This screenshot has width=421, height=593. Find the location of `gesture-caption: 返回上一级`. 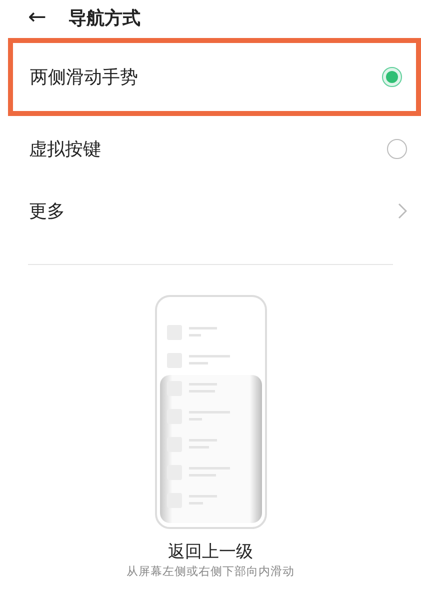

gesture-caption: 返回上一级 is located at coordinates (210, 552).